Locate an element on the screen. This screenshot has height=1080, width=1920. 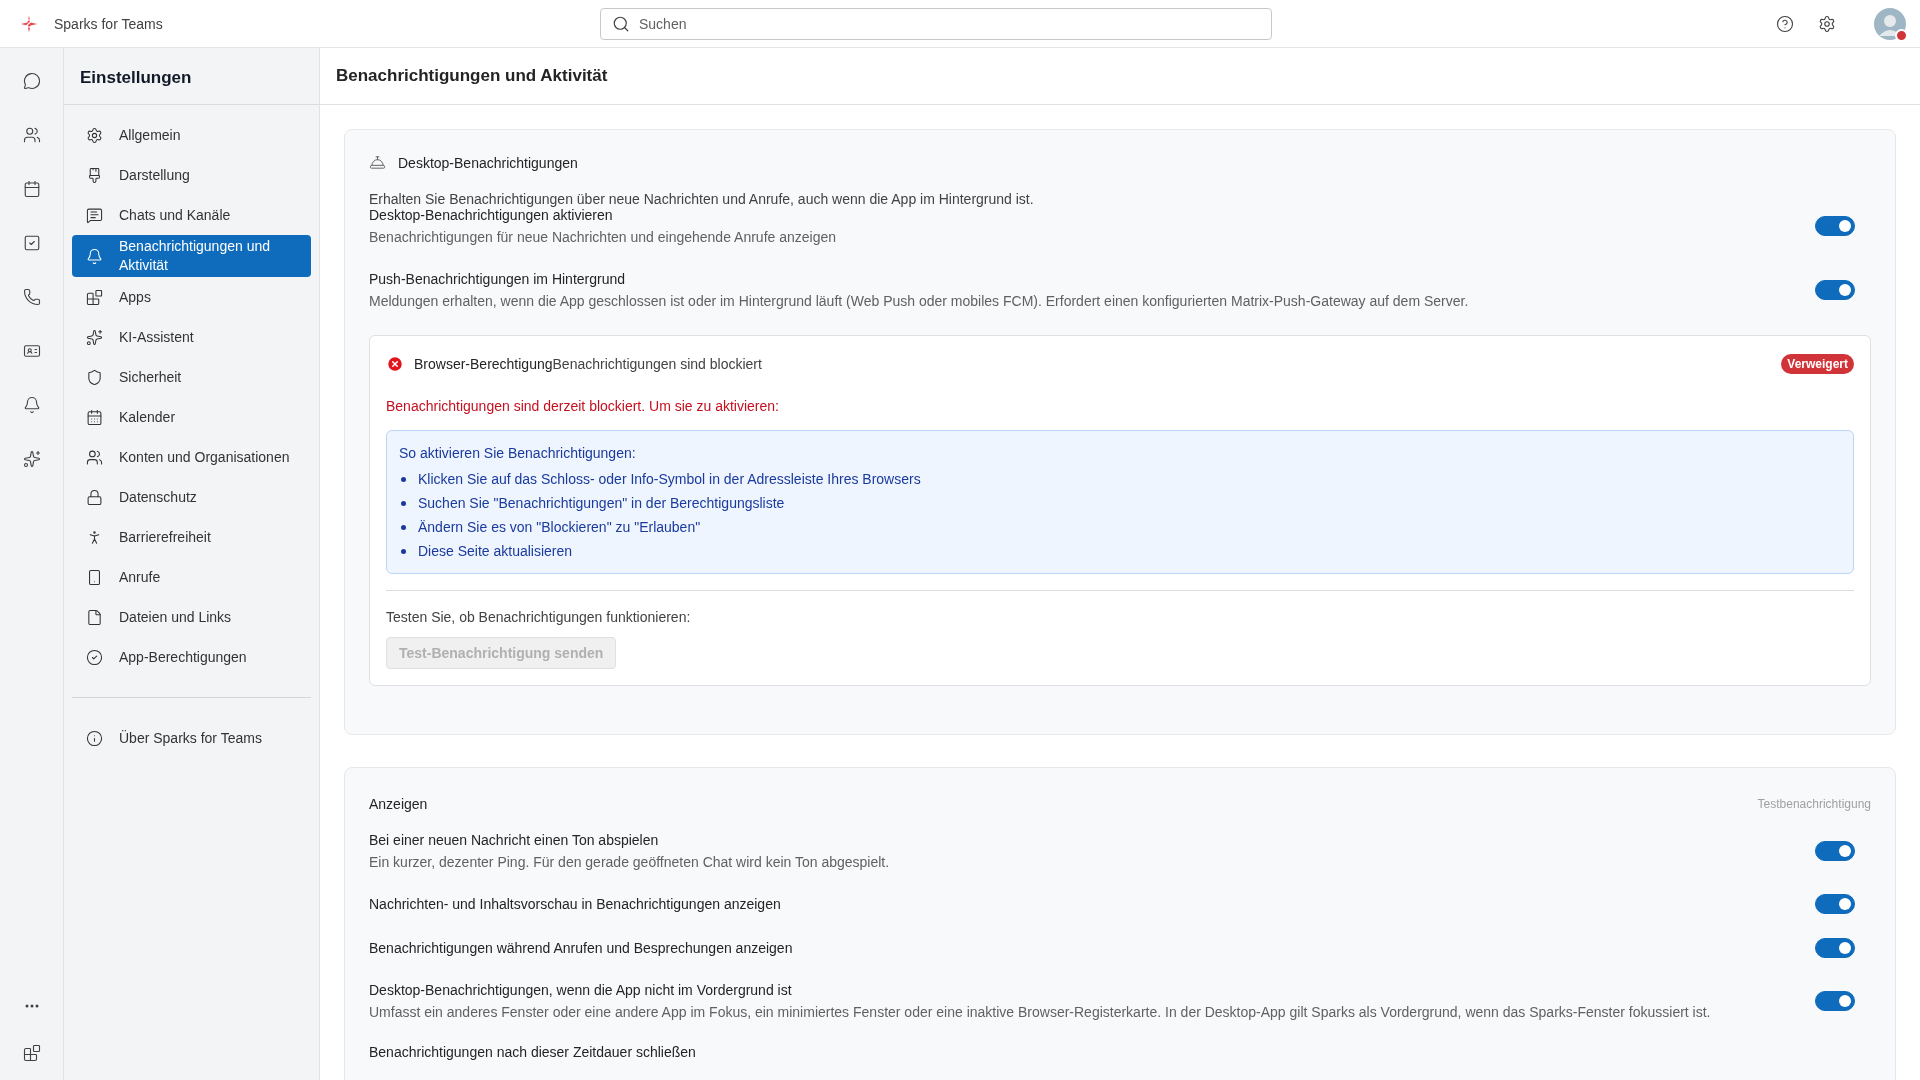
shield-icon is located at coordinates (94, 377).